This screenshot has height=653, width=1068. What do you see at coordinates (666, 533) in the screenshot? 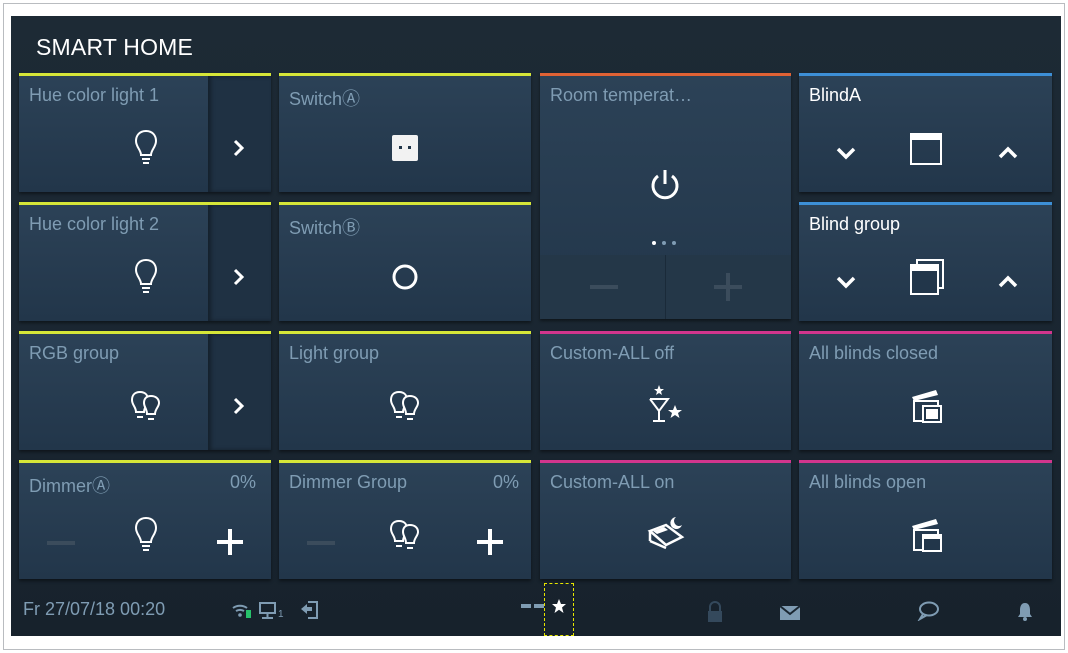
I see `sleep-scene-icon` at bounding box center [666, 533].